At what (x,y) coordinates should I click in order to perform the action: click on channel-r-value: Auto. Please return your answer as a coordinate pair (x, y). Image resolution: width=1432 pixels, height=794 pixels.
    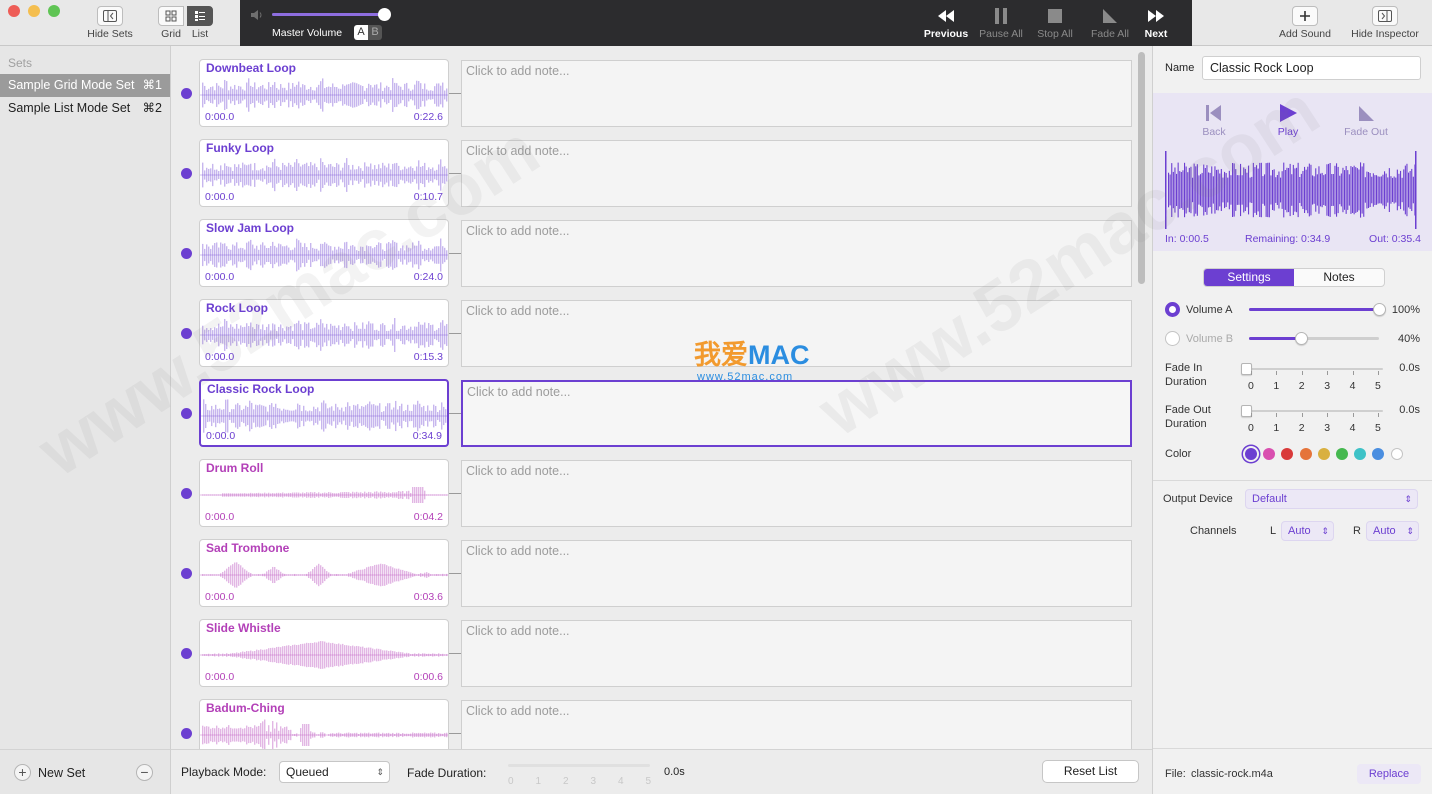
    Looking at the image, I should click on (1384, 531).